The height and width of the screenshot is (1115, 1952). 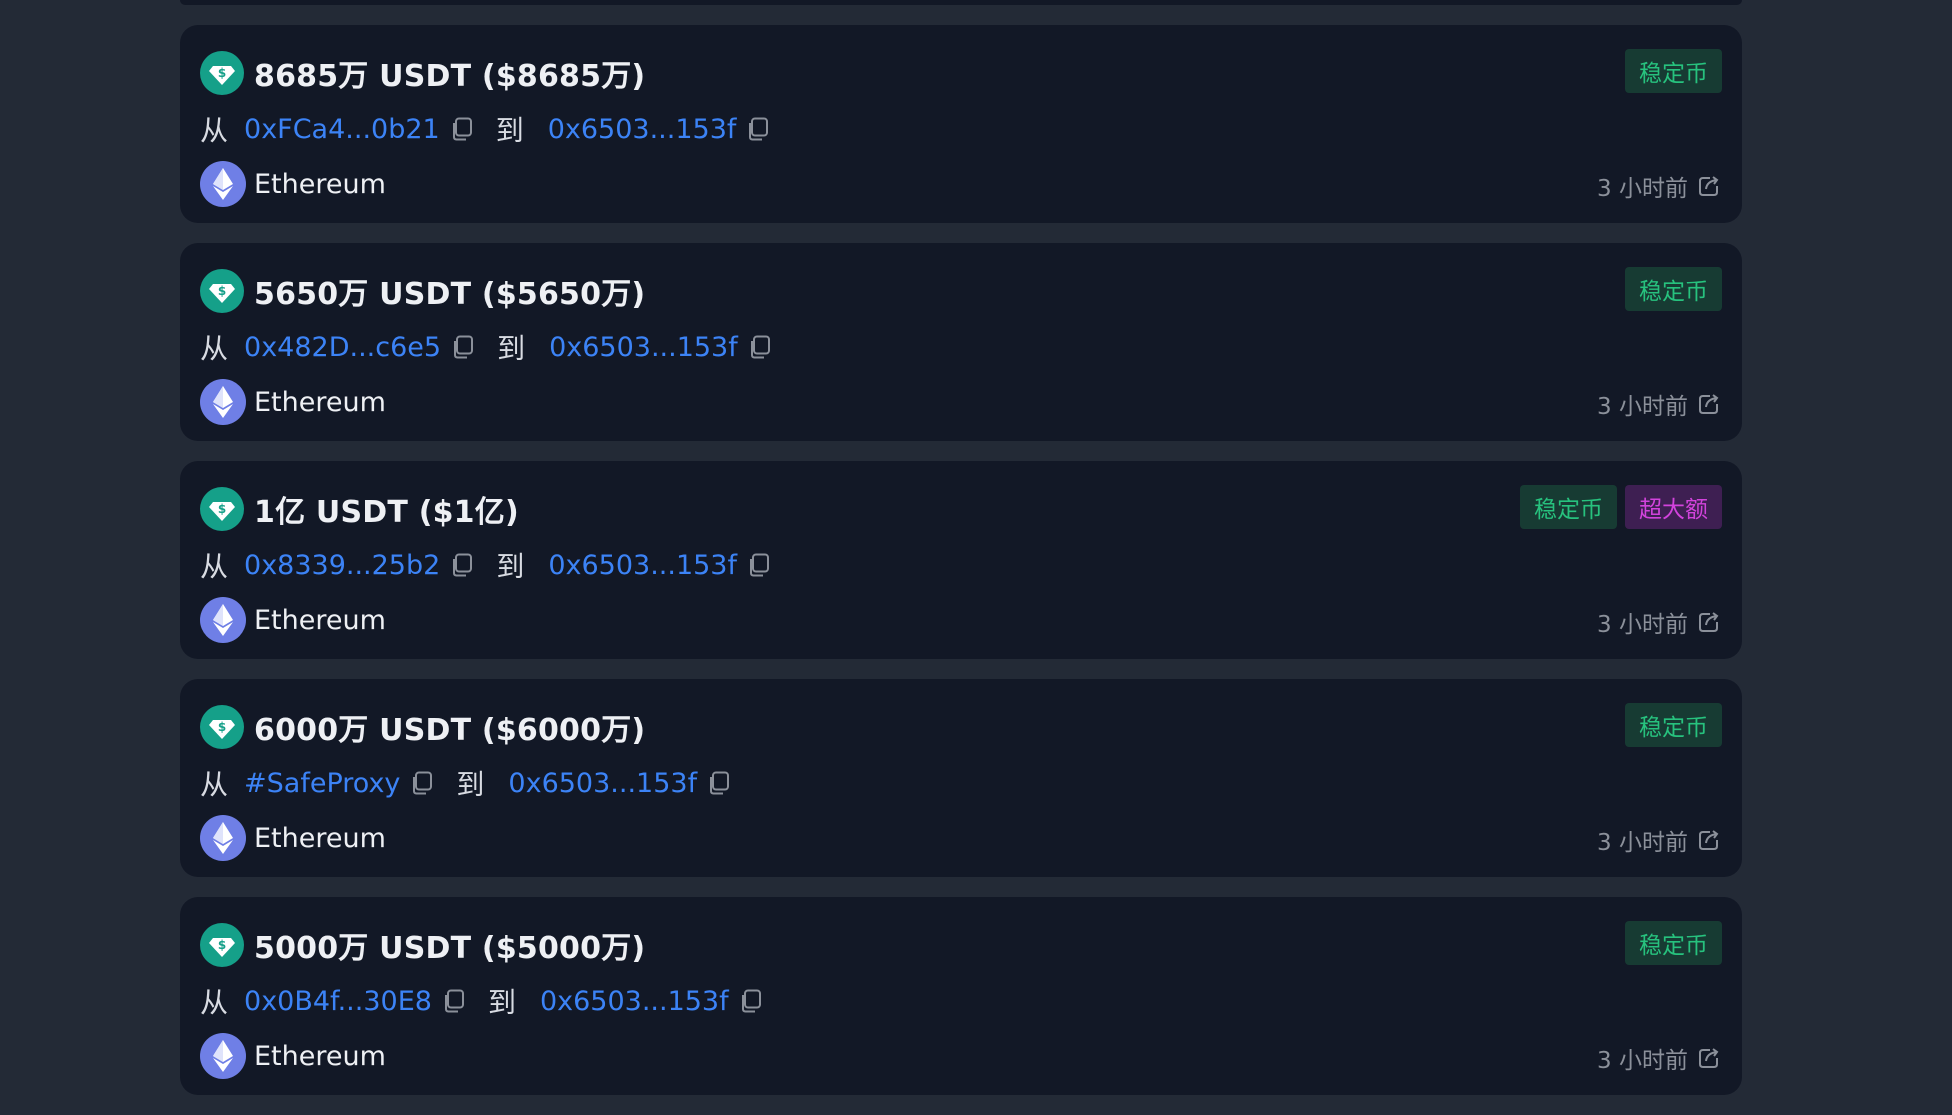 What do you see at coordinates (342, 129) in the screenshot?
I see `from-address-link: 0xFCa4...0b21` at bounding box center [342, 129].